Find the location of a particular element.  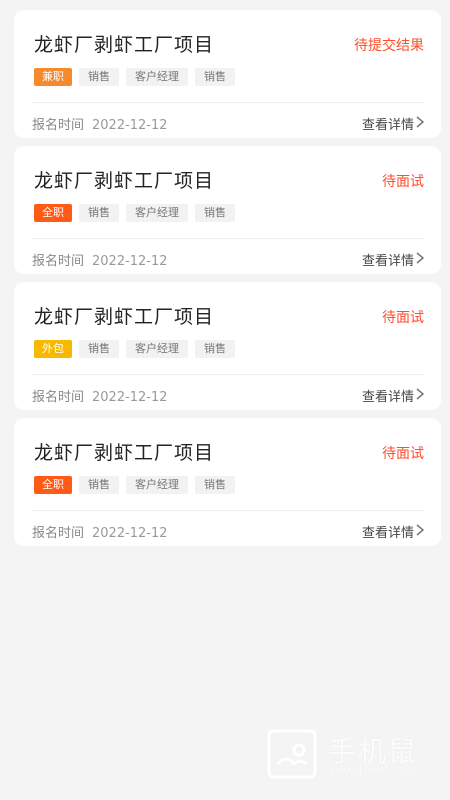

watermark-mouse-icon is located at coordinates (292, 754).